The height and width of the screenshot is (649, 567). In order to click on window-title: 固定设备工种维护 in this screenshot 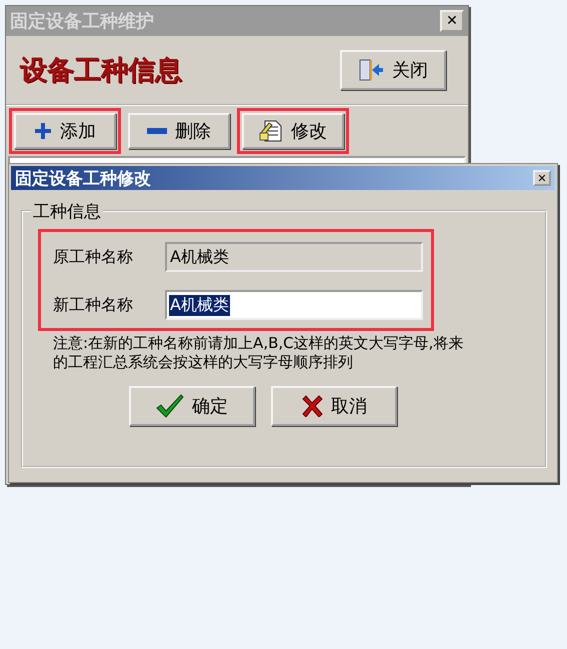, I will do `click(82, 21)`.